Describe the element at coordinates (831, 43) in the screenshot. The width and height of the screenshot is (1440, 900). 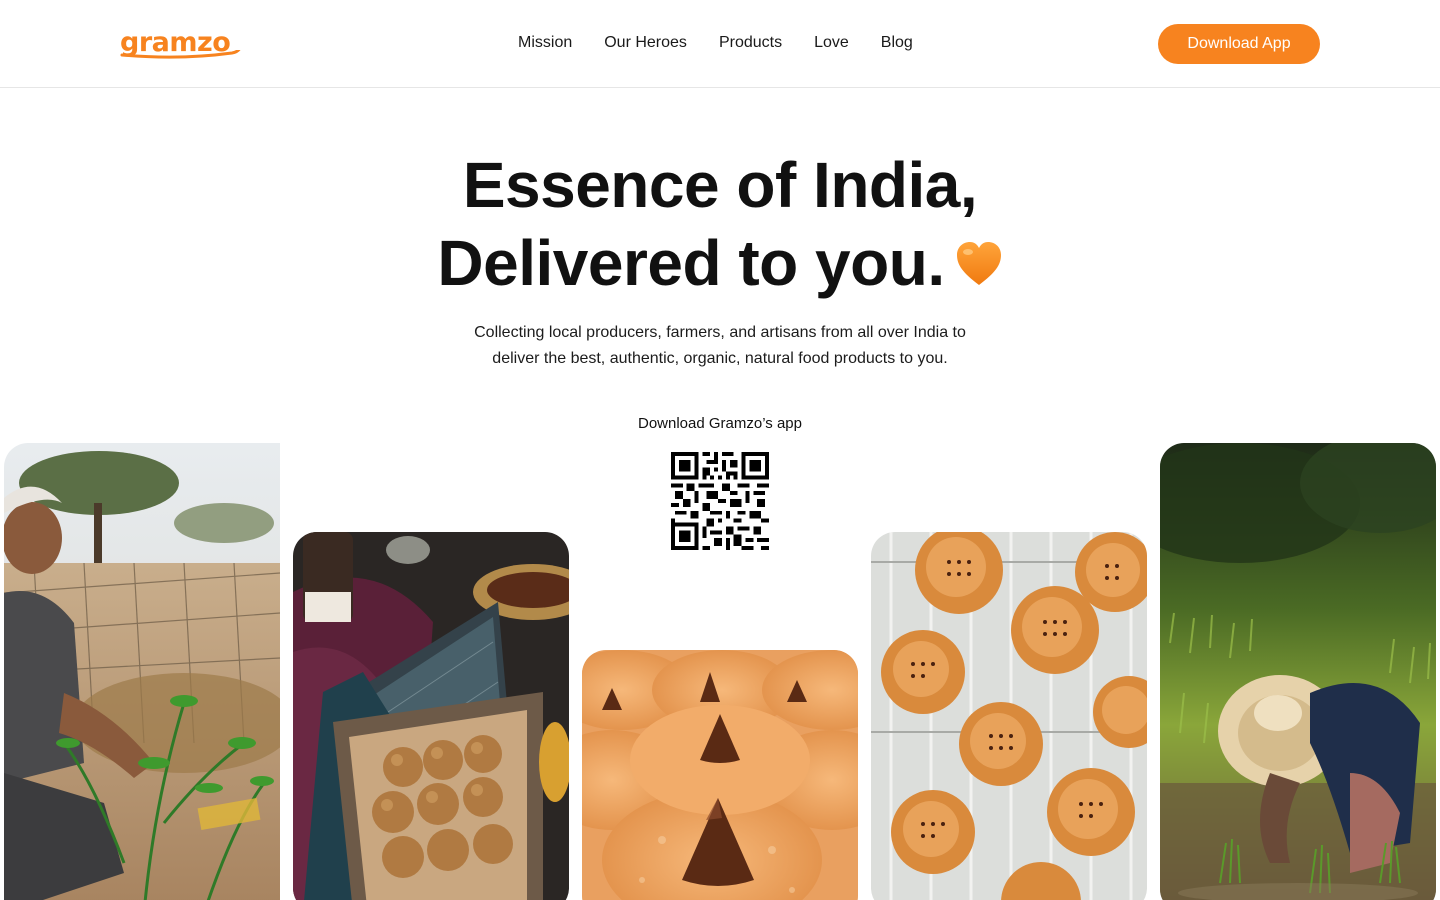
I see `nav-love: Love` at that location.